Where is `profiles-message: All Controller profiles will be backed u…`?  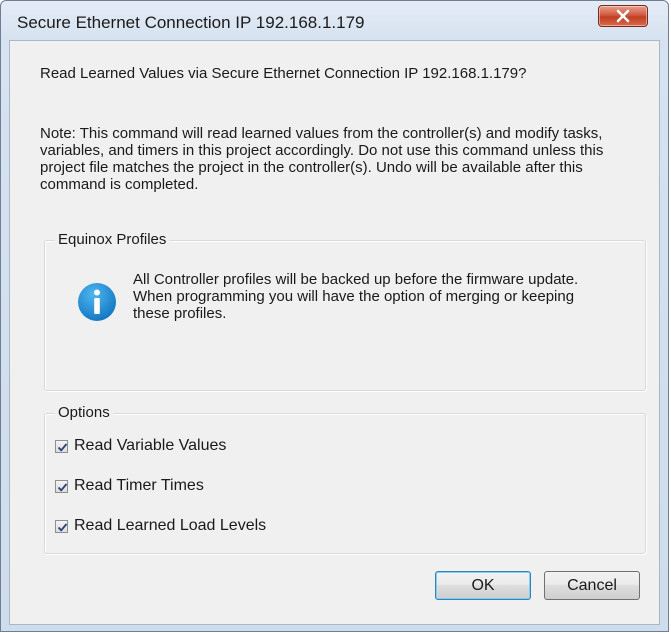
profiles-message: All Controller profiles will be backed u… is located at coordinates (356, 296).